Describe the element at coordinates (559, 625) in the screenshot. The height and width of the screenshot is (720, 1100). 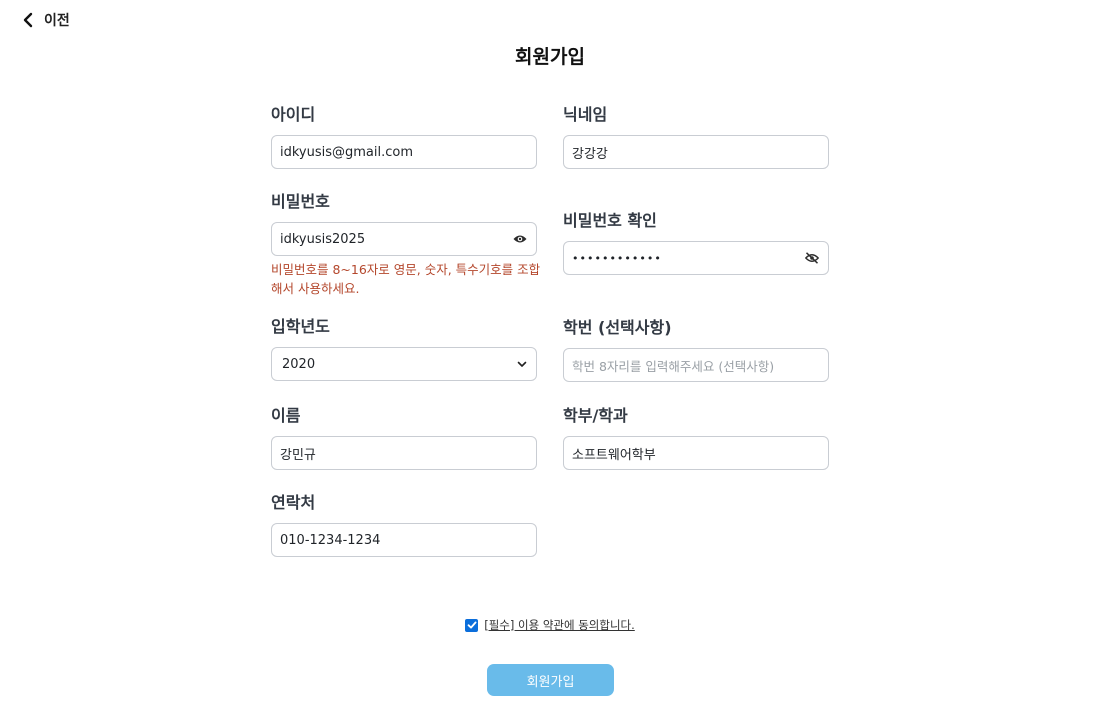
I see `terms-link: [필수] 이용 약관에 동의합니다.` at that location.